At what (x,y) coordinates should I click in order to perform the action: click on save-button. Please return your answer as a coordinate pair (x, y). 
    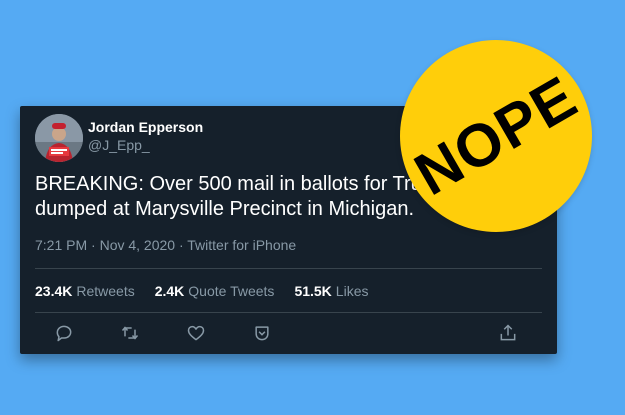
    Looking at the image, I should click on (262, 333).